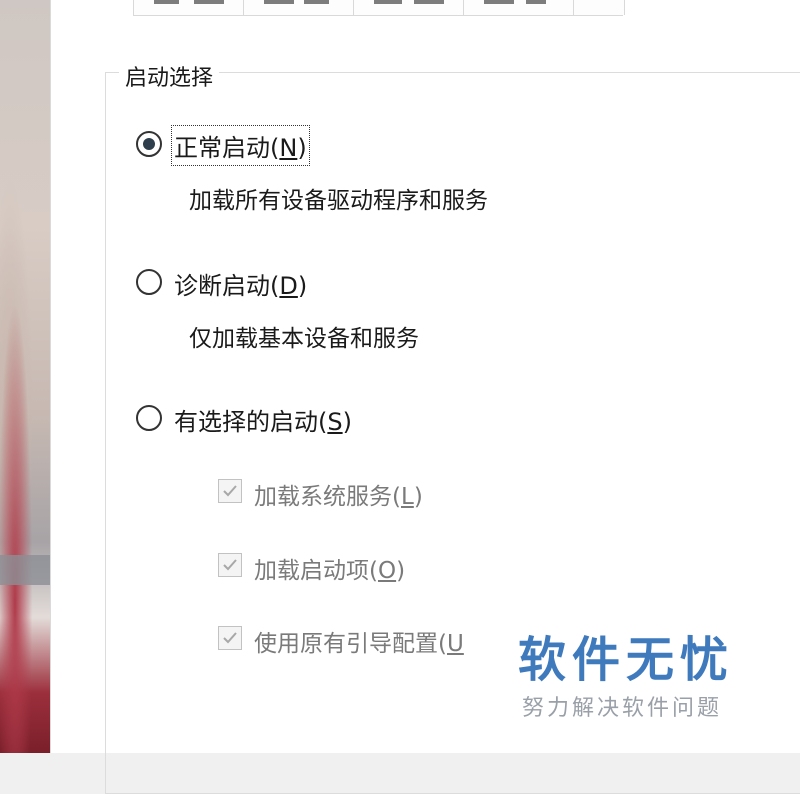 This screenshot has width=800, height=794. Describe the element at coordinates (518, 7) in the screenshot. I see `tab-startup` at that location.